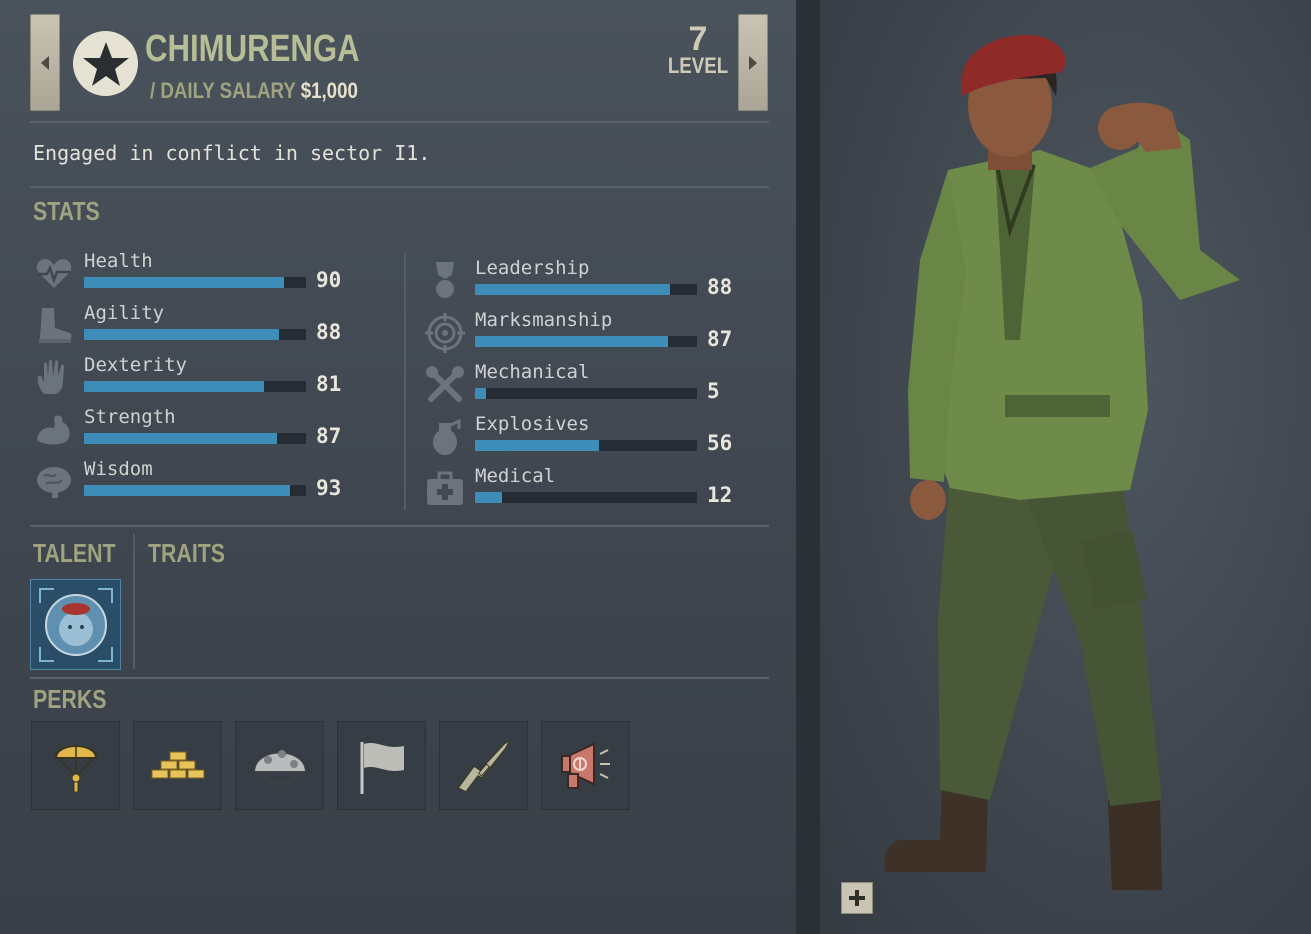  I want to click on stat-label: Explosives, so click(532, 424).